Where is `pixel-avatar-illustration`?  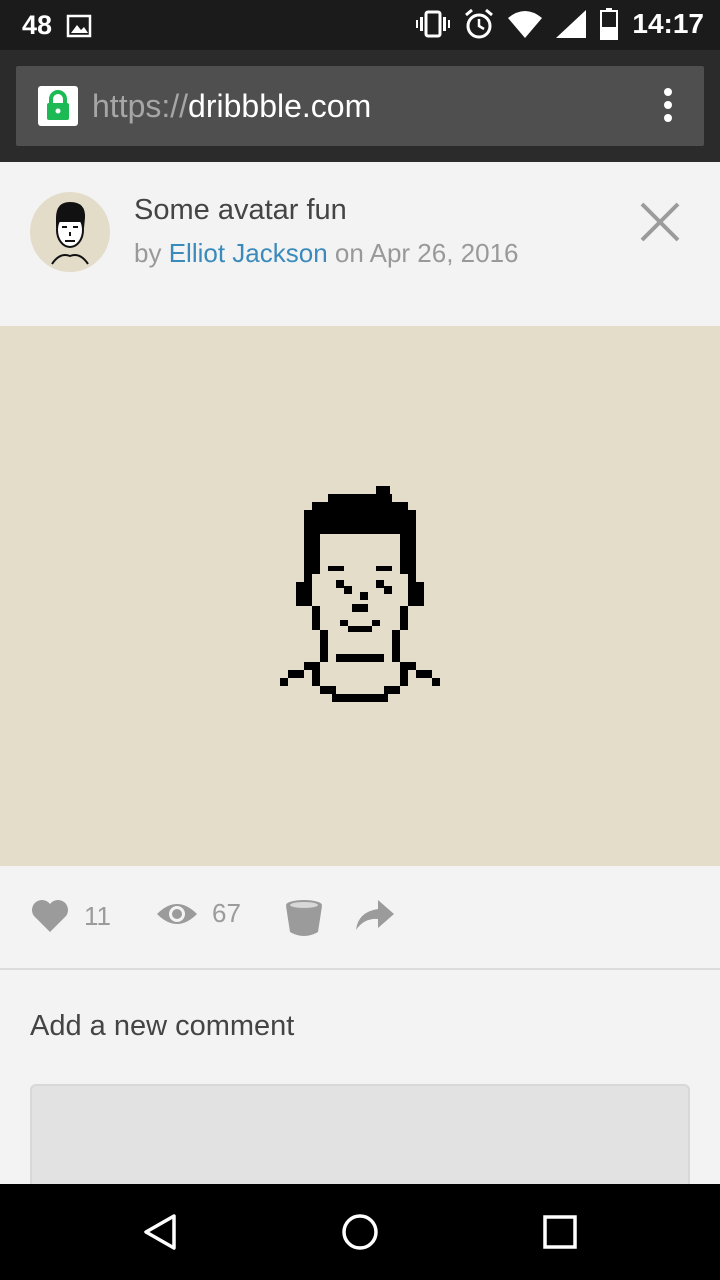 pixel-avatar-illustration is located at coordinates (360, 594).